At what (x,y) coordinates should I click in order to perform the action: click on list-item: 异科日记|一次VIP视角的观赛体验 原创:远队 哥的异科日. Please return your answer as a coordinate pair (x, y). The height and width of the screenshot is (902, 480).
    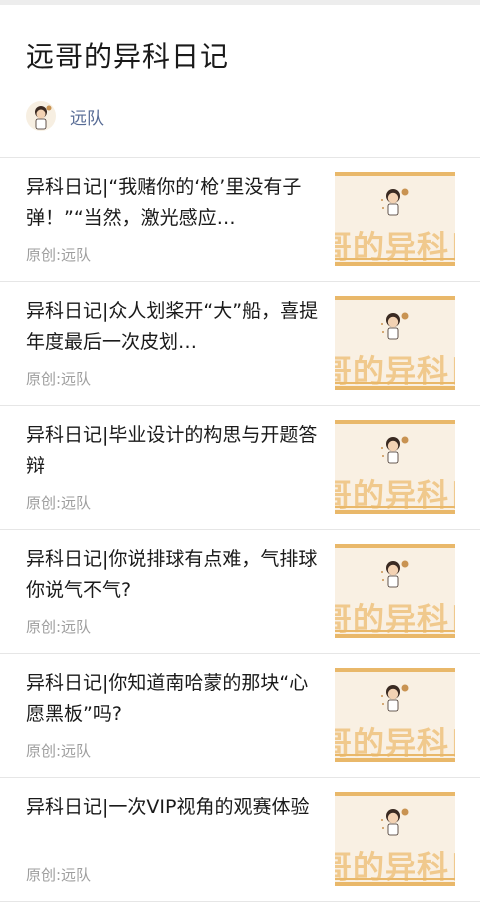
    Looking at the image, I should click on (240, 840).